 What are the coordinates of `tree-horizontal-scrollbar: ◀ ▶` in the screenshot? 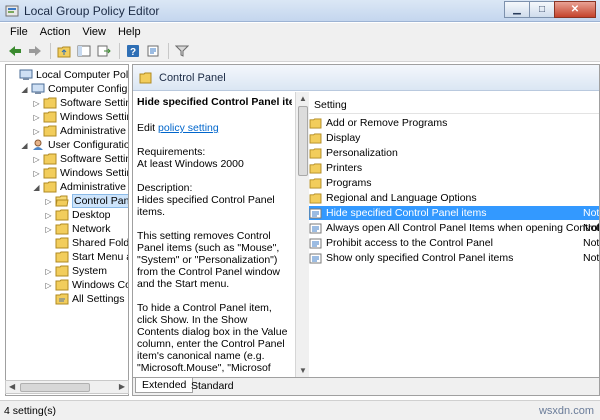 It's located at (67, 387).